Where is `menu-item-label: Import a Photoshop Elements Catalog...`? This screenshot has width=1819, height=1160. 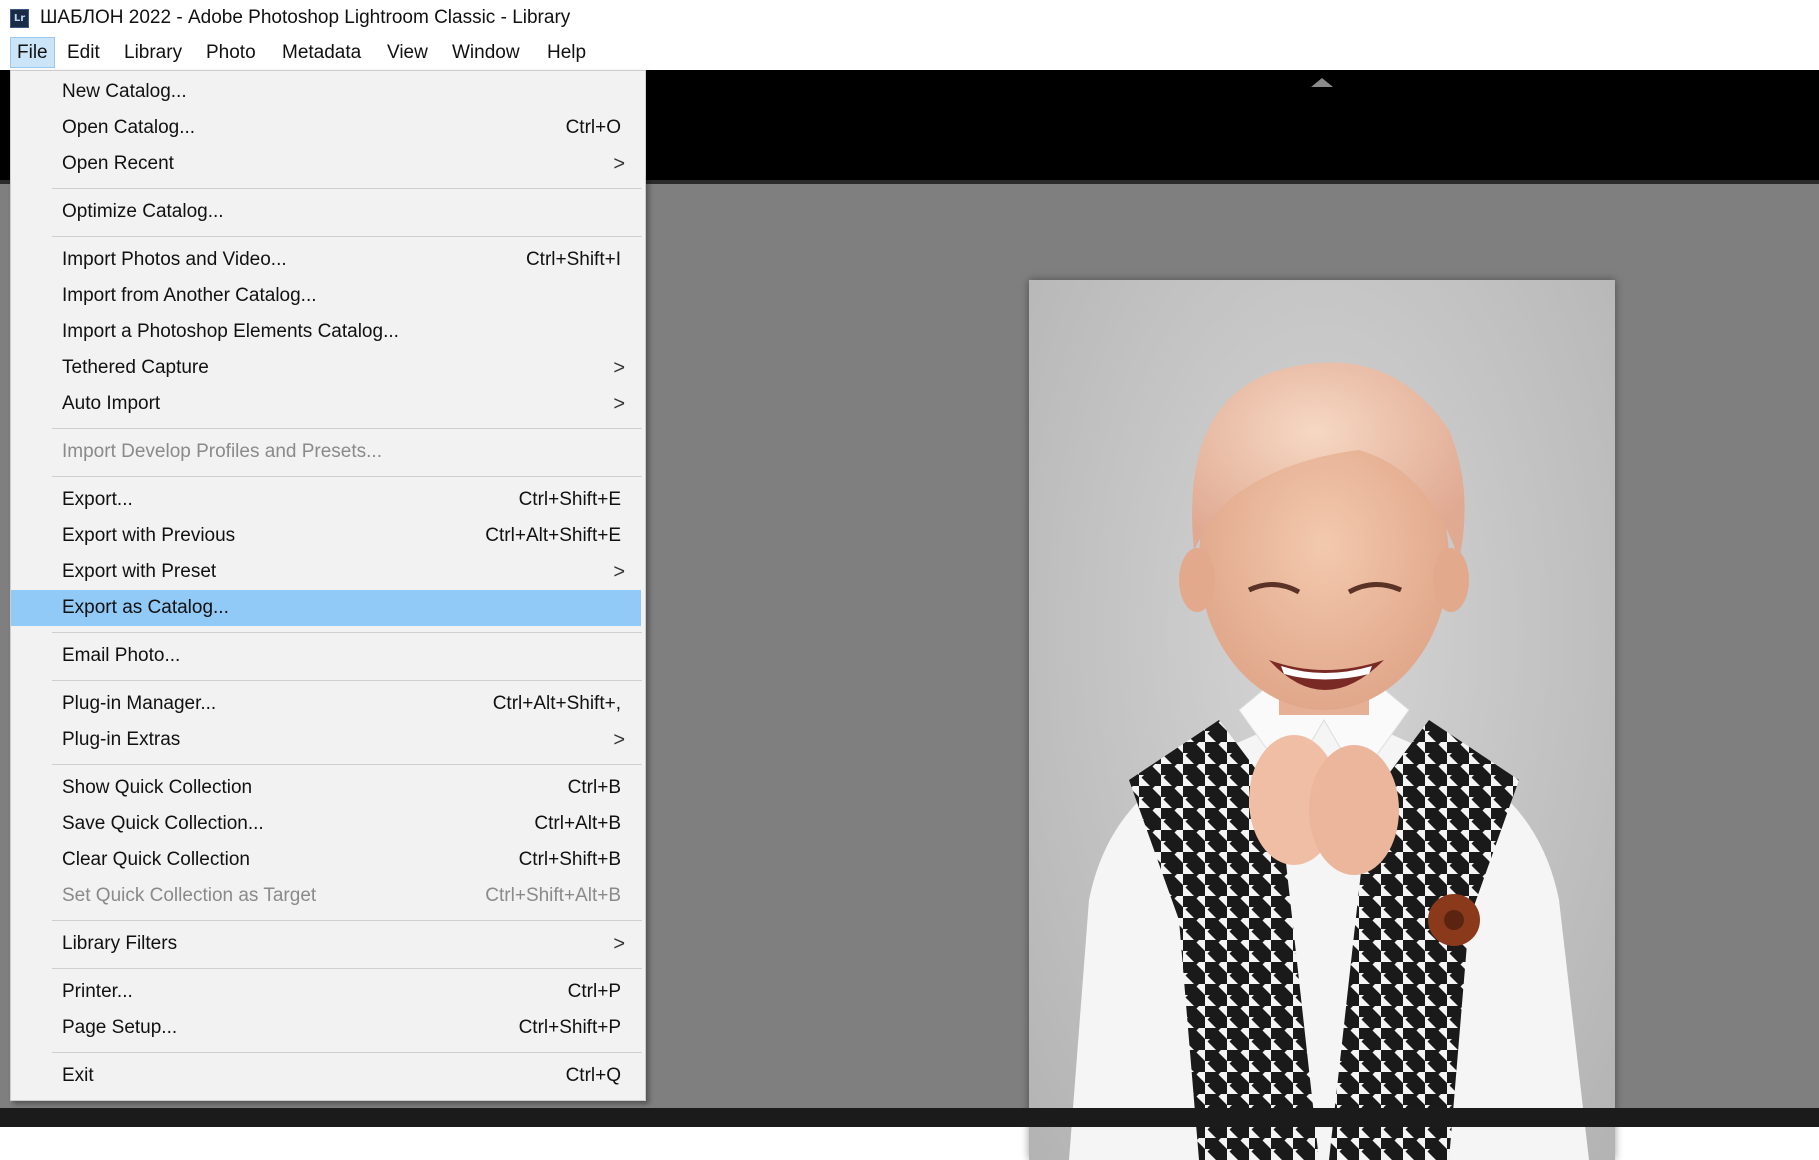
menu-item-label: Import a Photoshop Elements Catalog... is located at coordinates (230, 331).